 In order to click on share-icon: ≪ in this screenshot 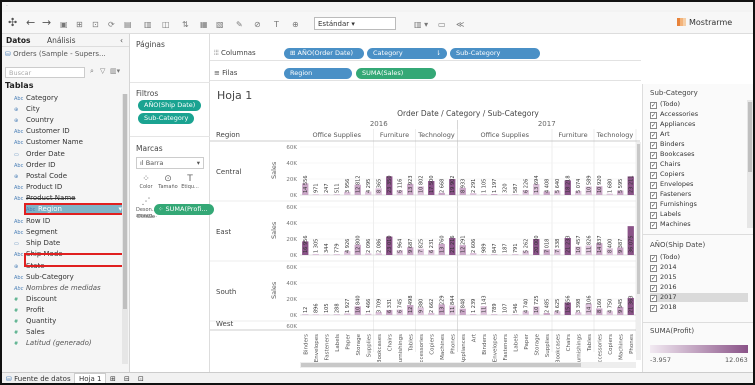, I will do `click(460, 25)`.